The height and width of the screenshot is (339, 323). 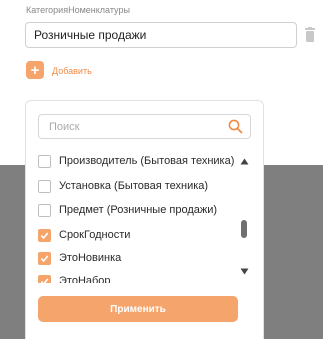 I want to click on list-item: Производитель (Бытовая техника), so click(x=136, y=161).